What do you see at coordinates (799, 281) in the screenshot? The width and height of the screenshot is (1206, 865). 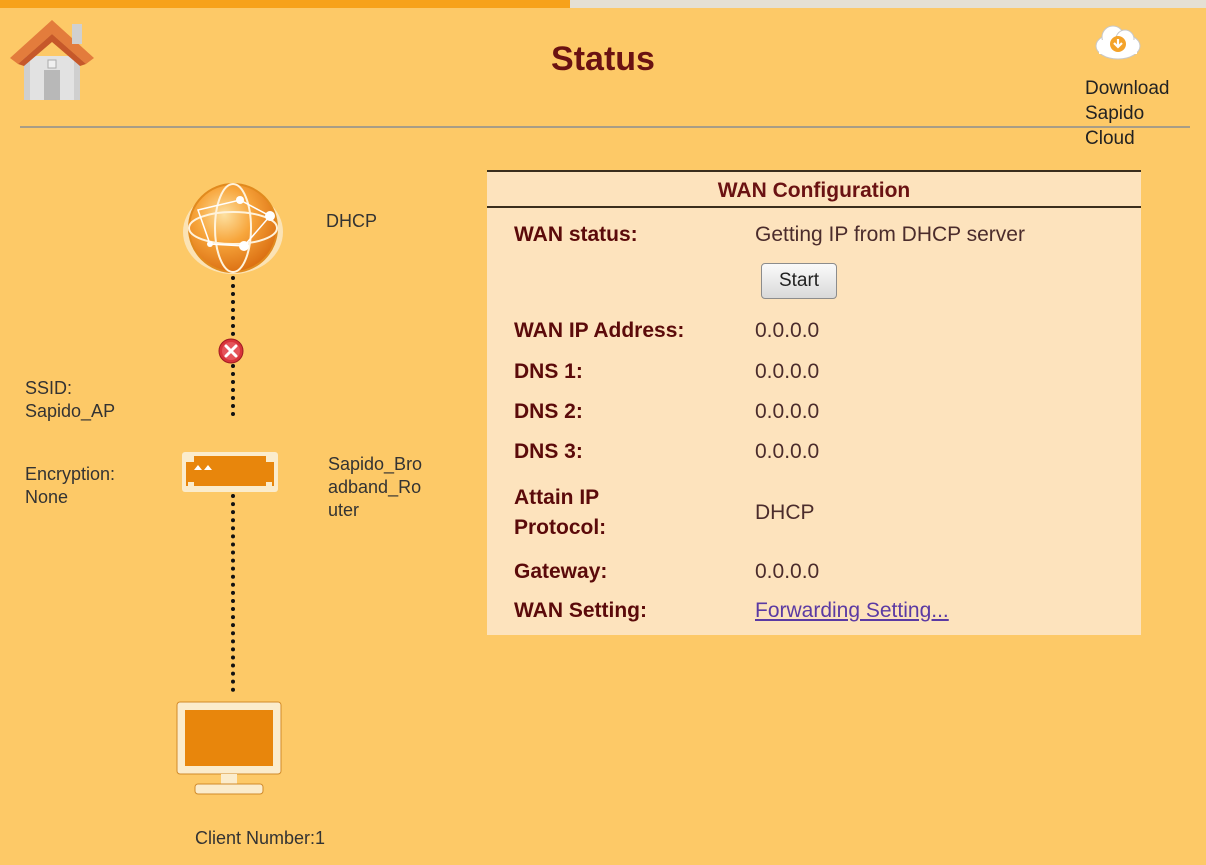 I see `start-button: Start` at bounding box center [799, 281].